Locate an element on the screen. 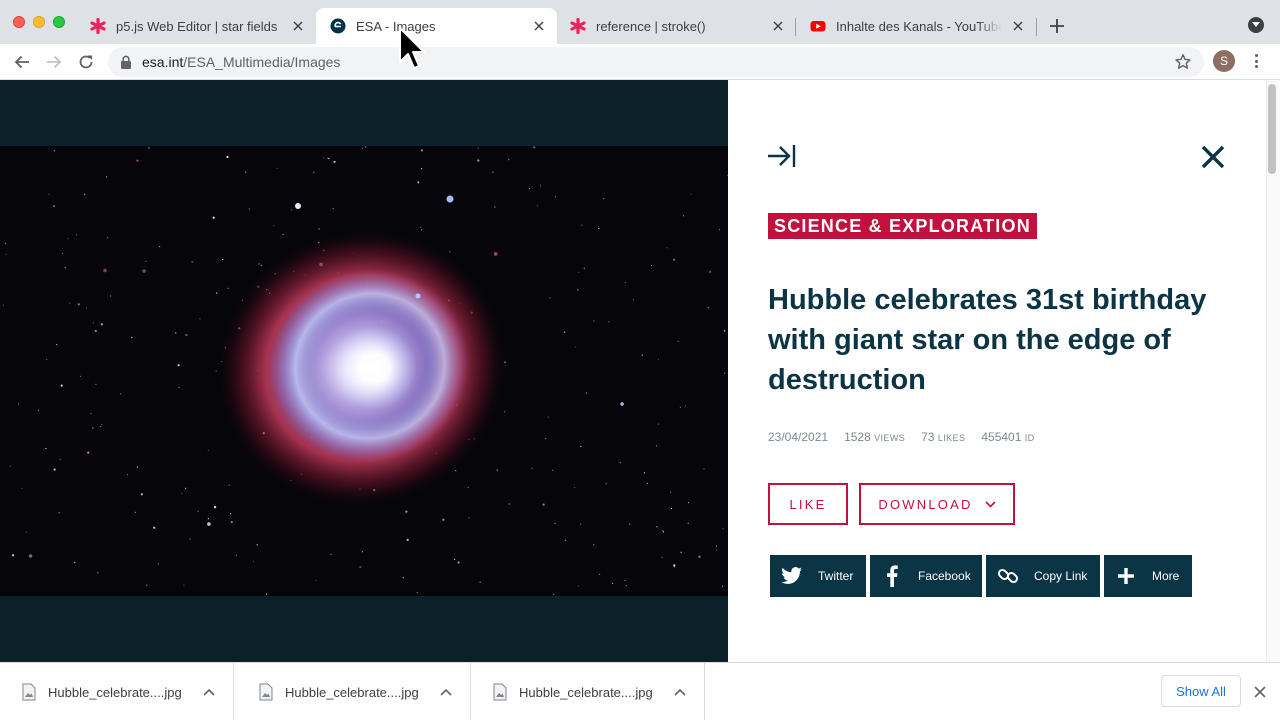 This screenshot has width=1280, height=720. share-facebook-button: Facebook is located at coordinates (926, 576).